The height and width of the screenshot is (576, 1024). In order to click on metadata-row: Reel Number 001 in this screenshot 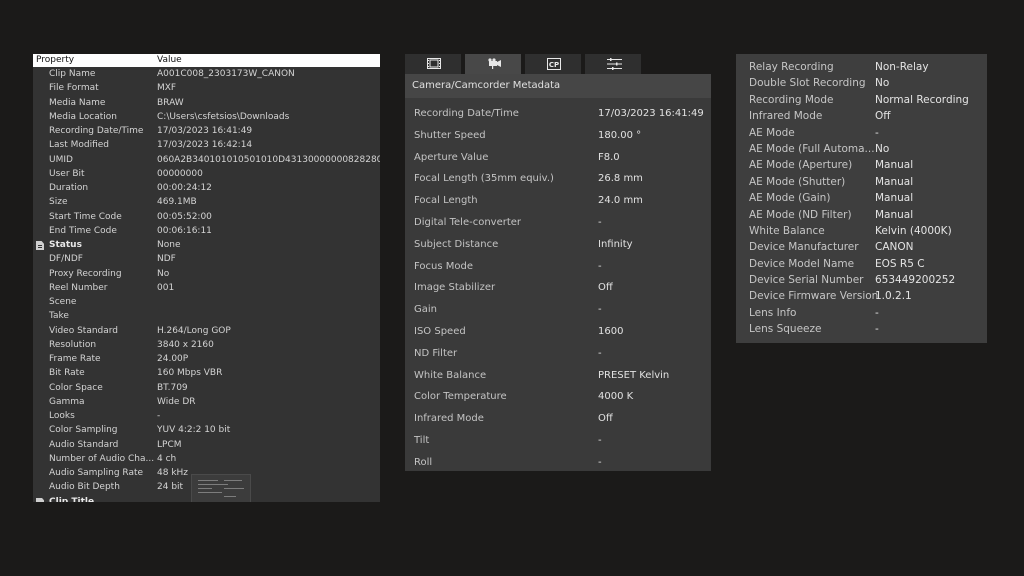, I will do `click(206, 288)`.